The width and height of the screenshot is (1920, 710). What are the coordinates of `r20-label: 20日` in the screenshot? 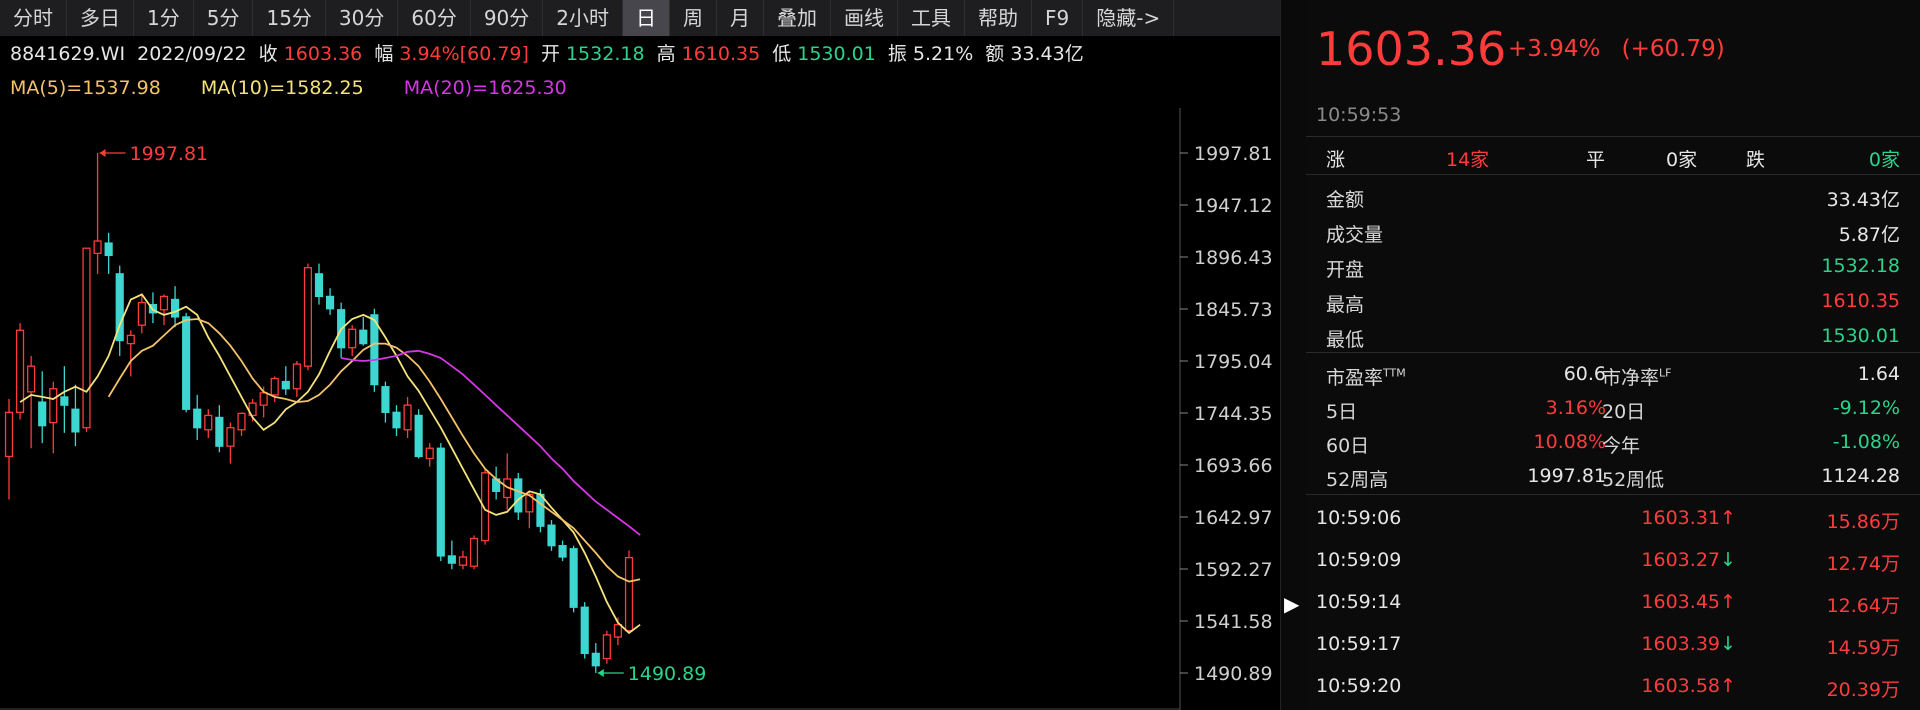 It's located at (1624, 412).